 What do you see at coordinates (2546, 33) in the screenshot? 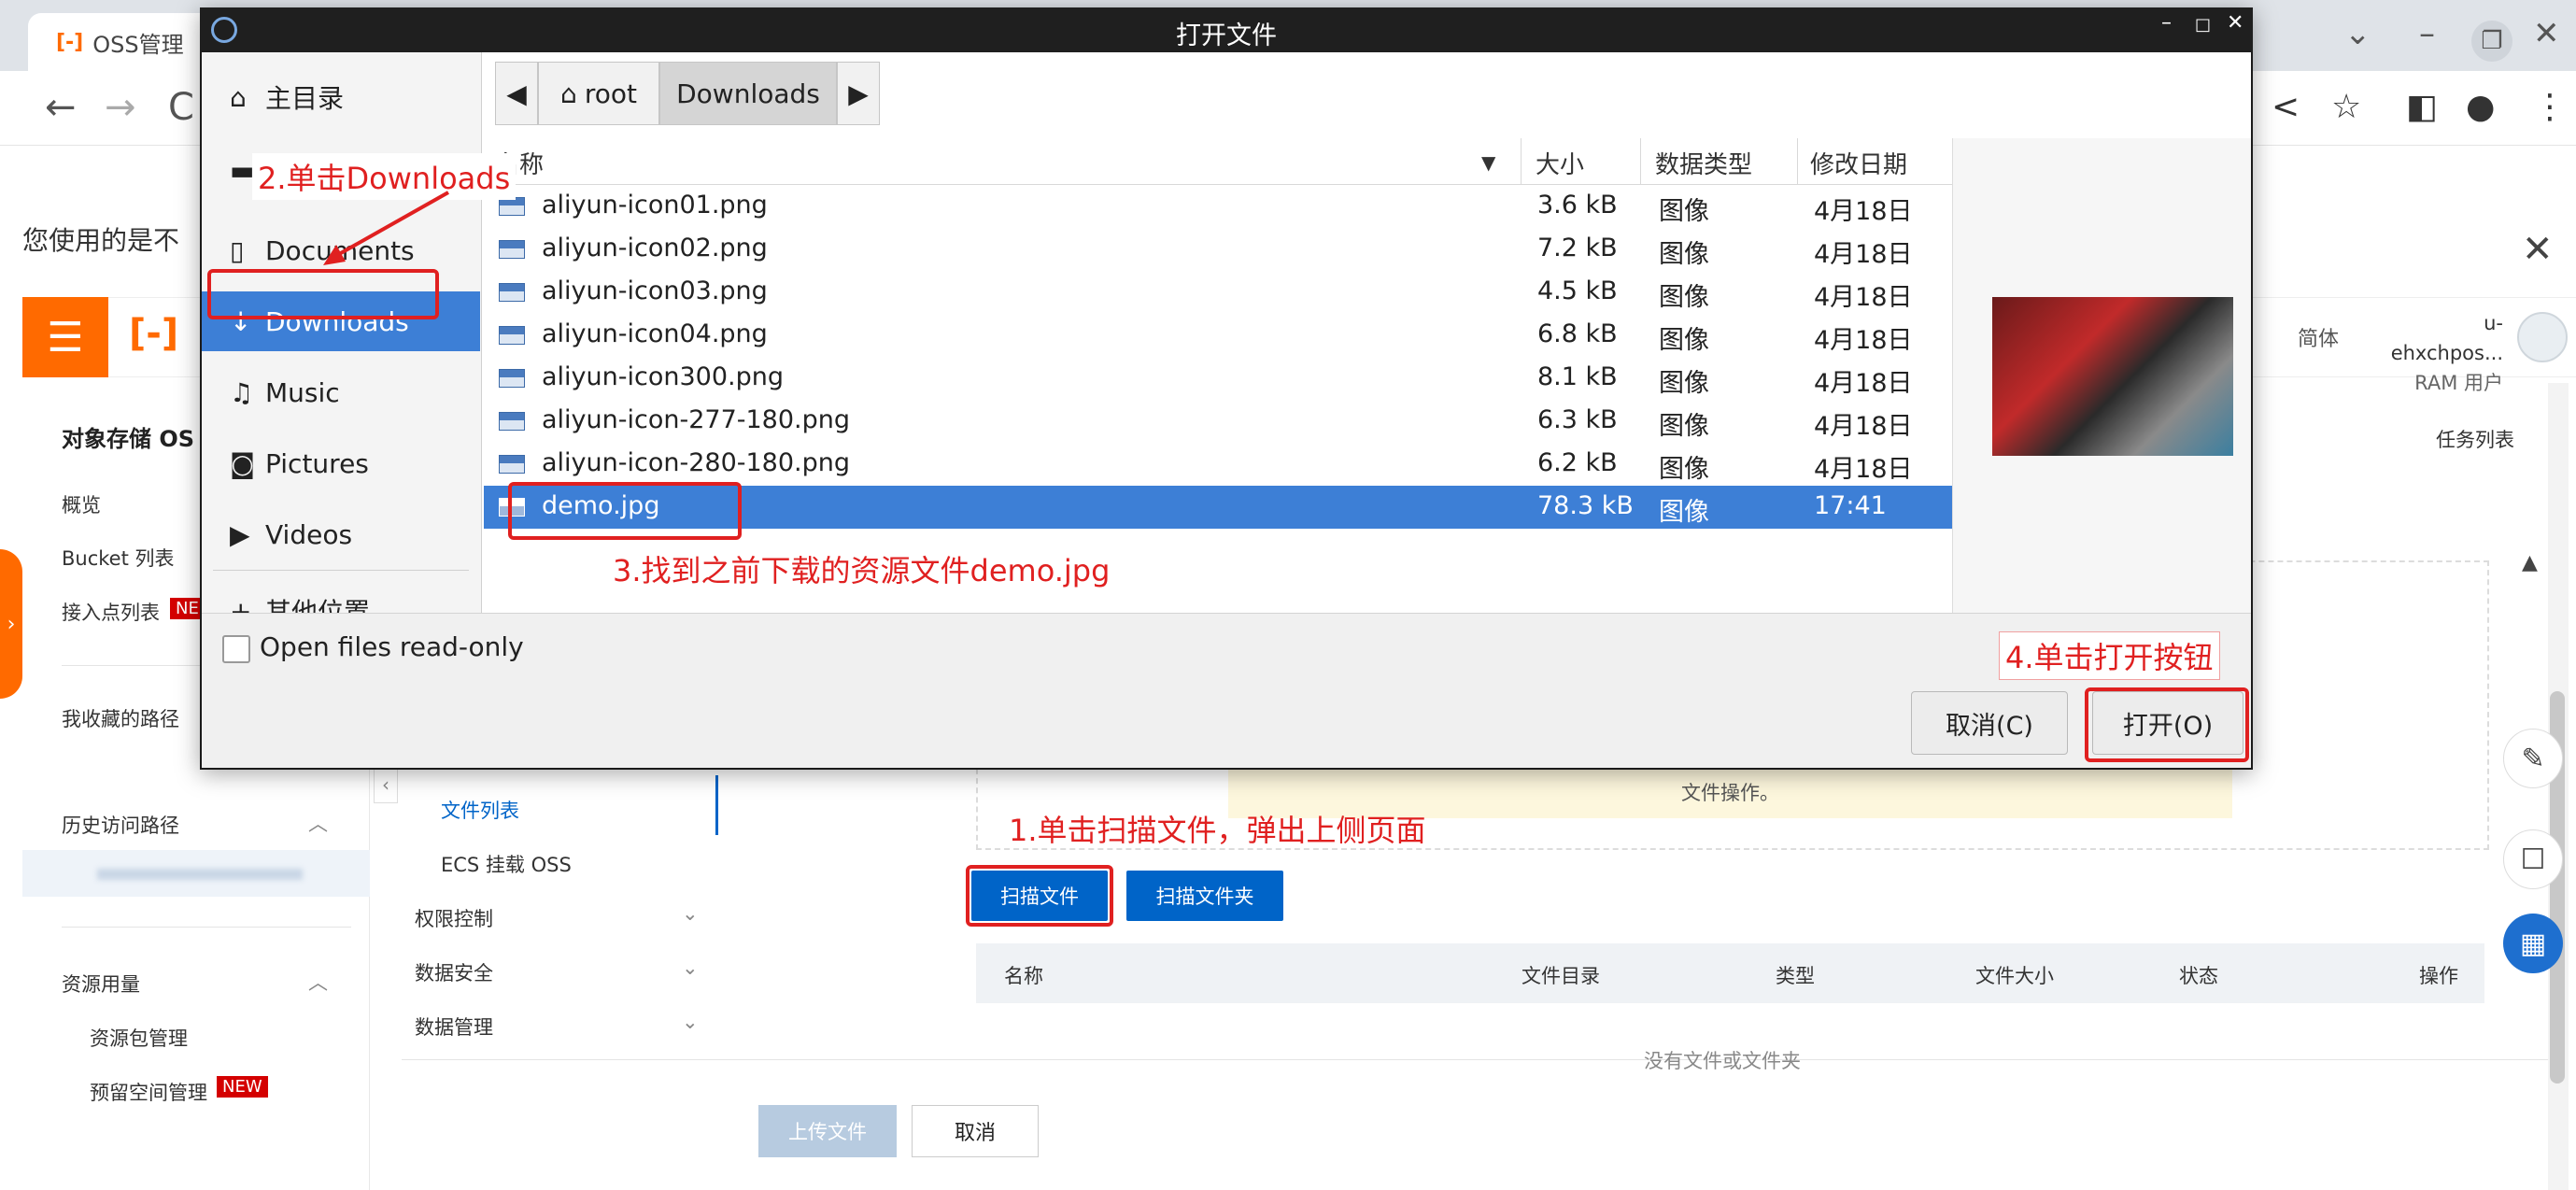
I see `close-window-icon: ✕` at bounding box center [2546, 33].